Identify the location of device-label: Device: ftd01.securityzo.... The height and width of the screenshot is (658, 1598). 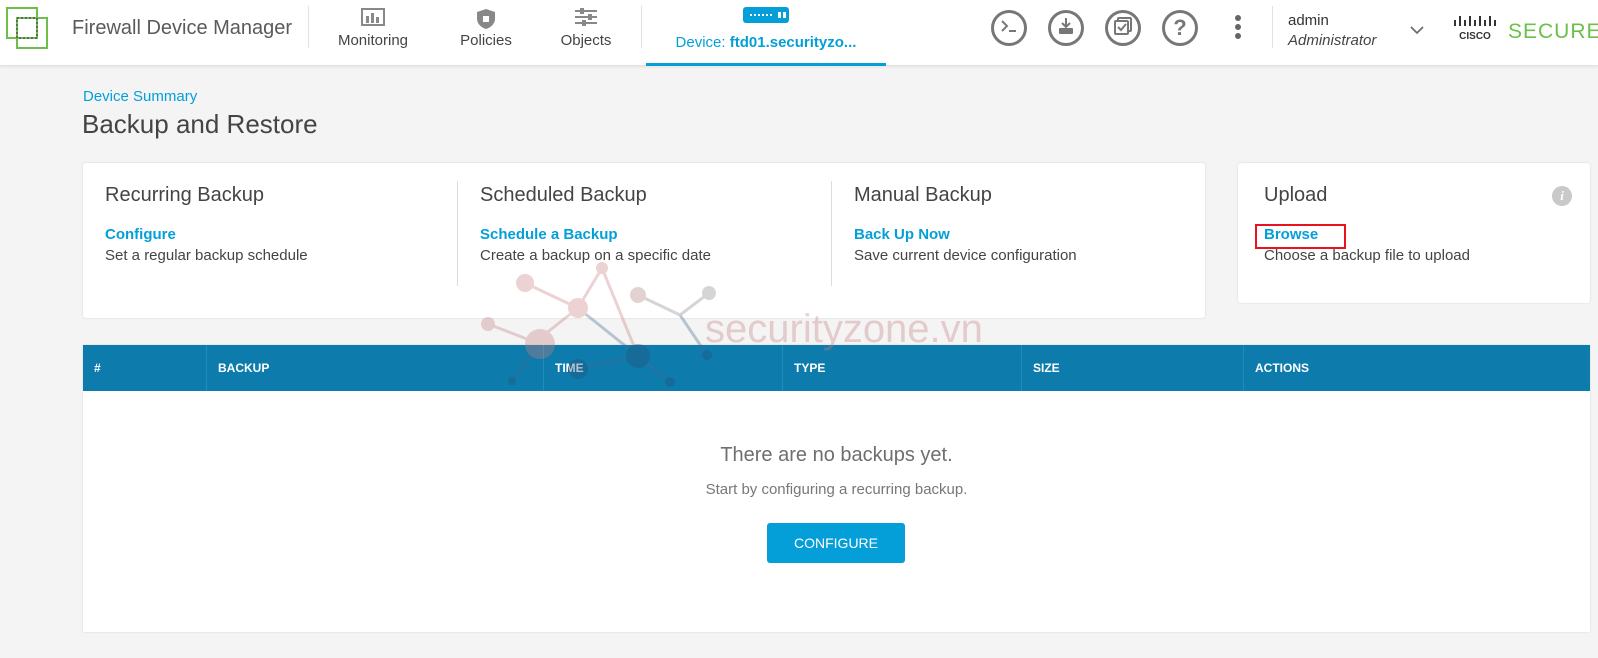
(766, 42).